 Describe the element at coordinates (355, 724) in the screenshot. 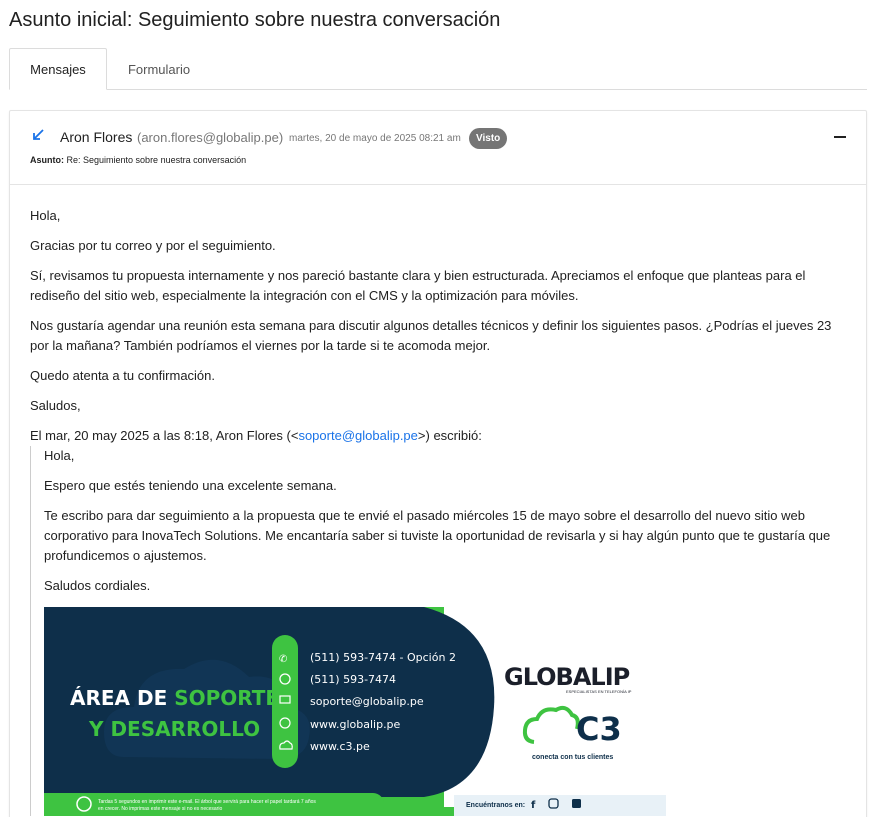

I see `contact-web-1: www.globalip.pe` at that location.